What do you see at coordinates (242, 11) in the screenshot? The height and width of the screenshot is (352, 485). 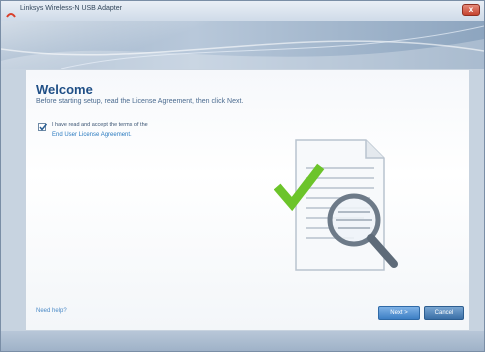 I see `title-bar: Linksys Wireless-N USB Adapter x` at bounding box center [242, 11].